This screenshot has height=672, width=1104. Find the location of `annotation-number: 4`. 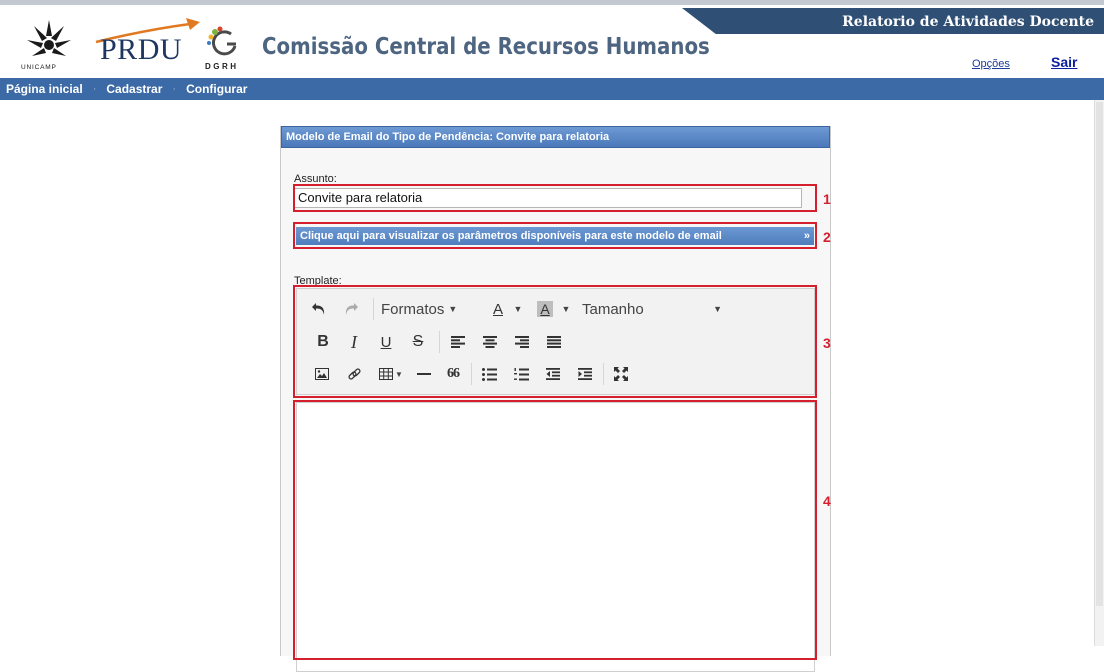

annotation-number: 4 is located at coordinates (827, 501).